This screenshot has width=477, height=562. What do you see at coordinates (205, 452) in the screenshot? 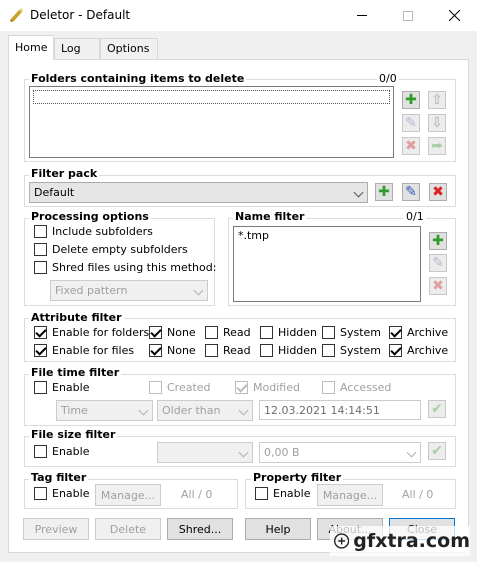
I see `size-operator-select` at bounding box center [205, 452].